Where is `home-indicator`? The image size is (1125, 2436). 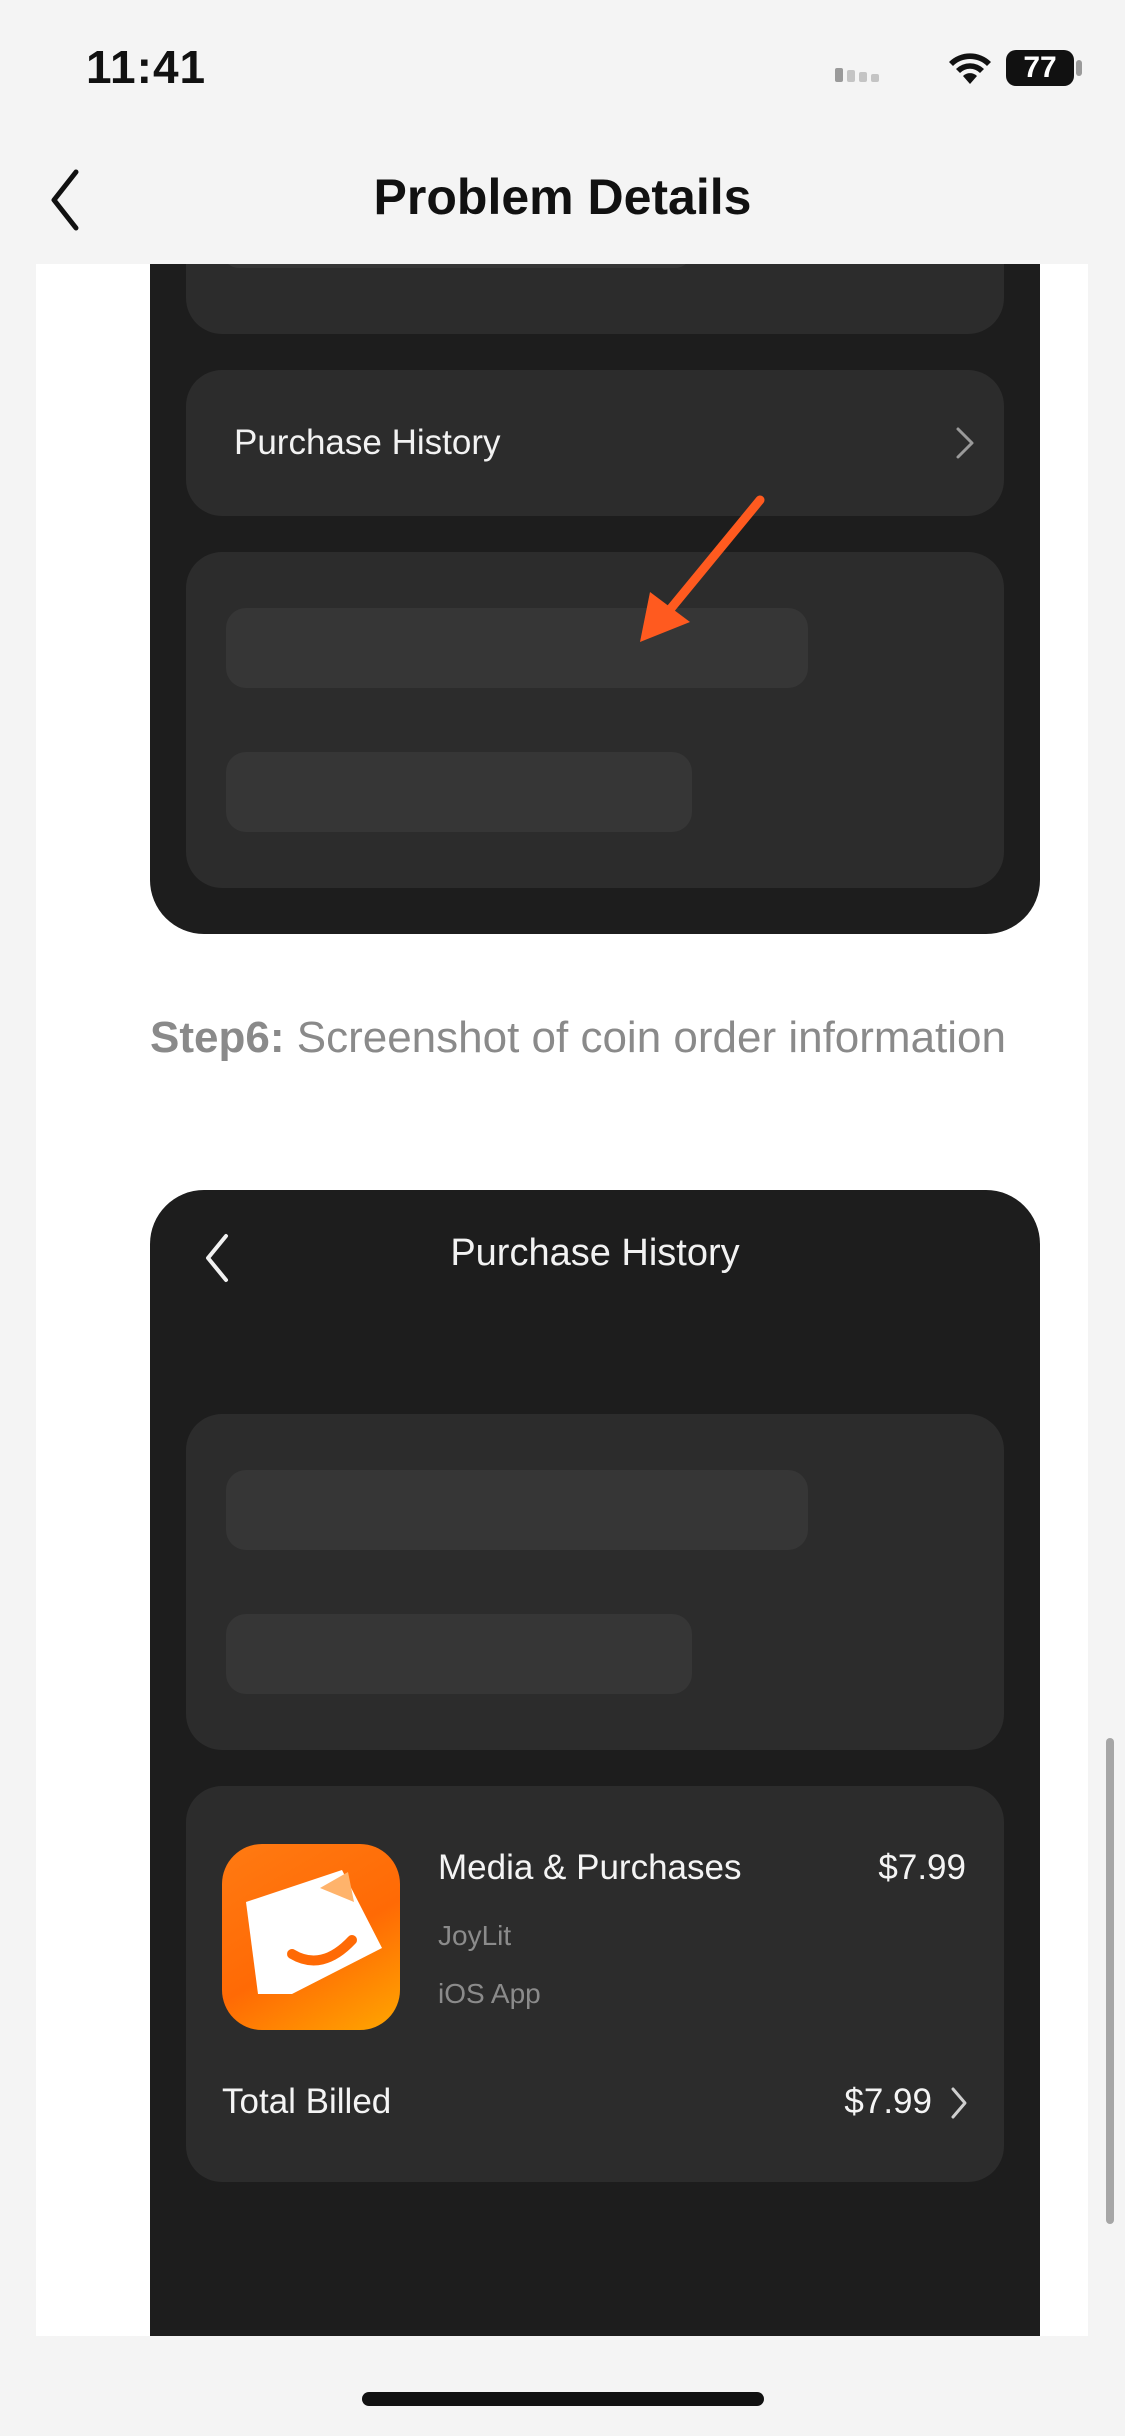
home-indicator is located at coordinates (563, 2399).